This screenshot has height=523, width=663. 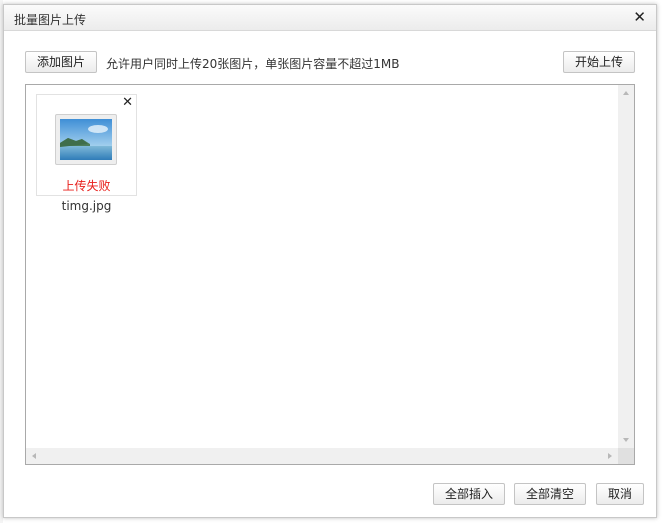 I want to click on upload-status: 上传失败, so click(x=86, y=186).